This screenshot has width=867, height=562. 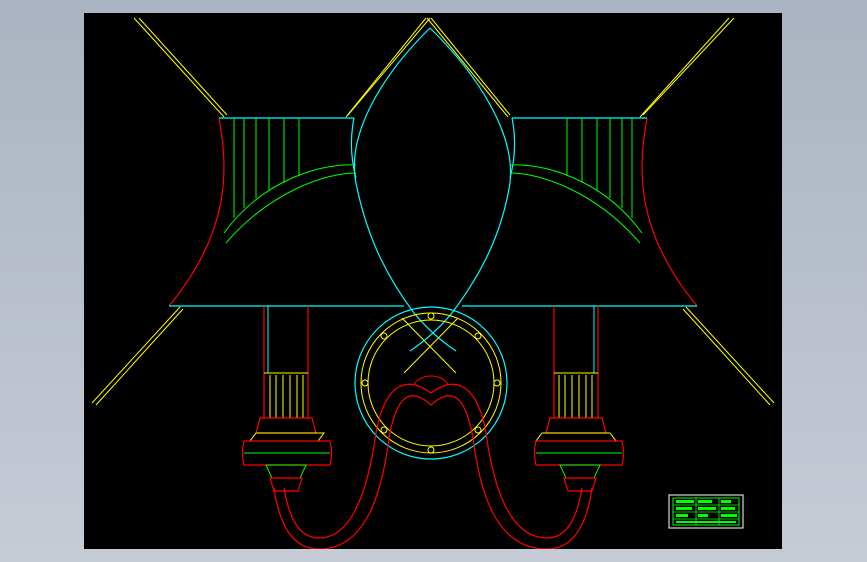 What do you see at coordinates (432, 189) in the screenshot?
I see `center-leaf-outline` at bounding box center [432, 189].